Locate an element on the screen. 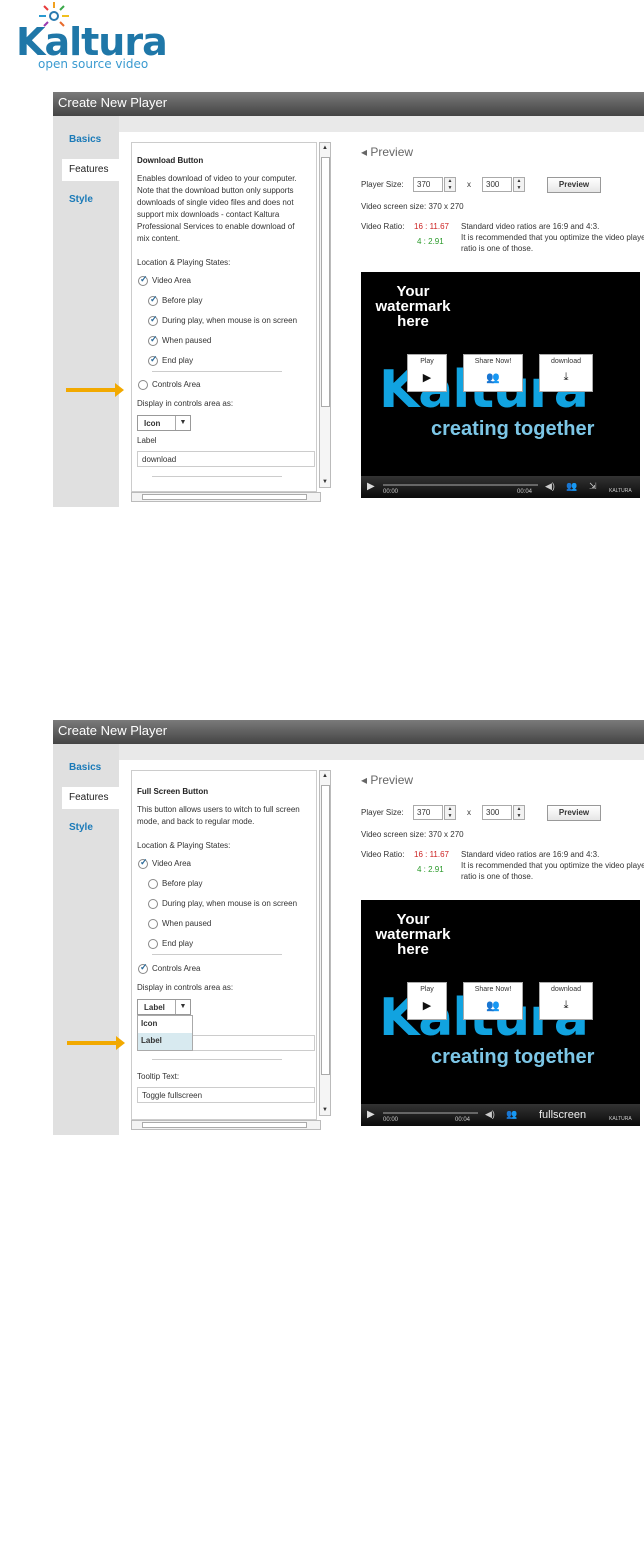 The width and height of the screenshot is (644, 1549). display-as-select: Label ▼ is located at coordinates (164, 1007).